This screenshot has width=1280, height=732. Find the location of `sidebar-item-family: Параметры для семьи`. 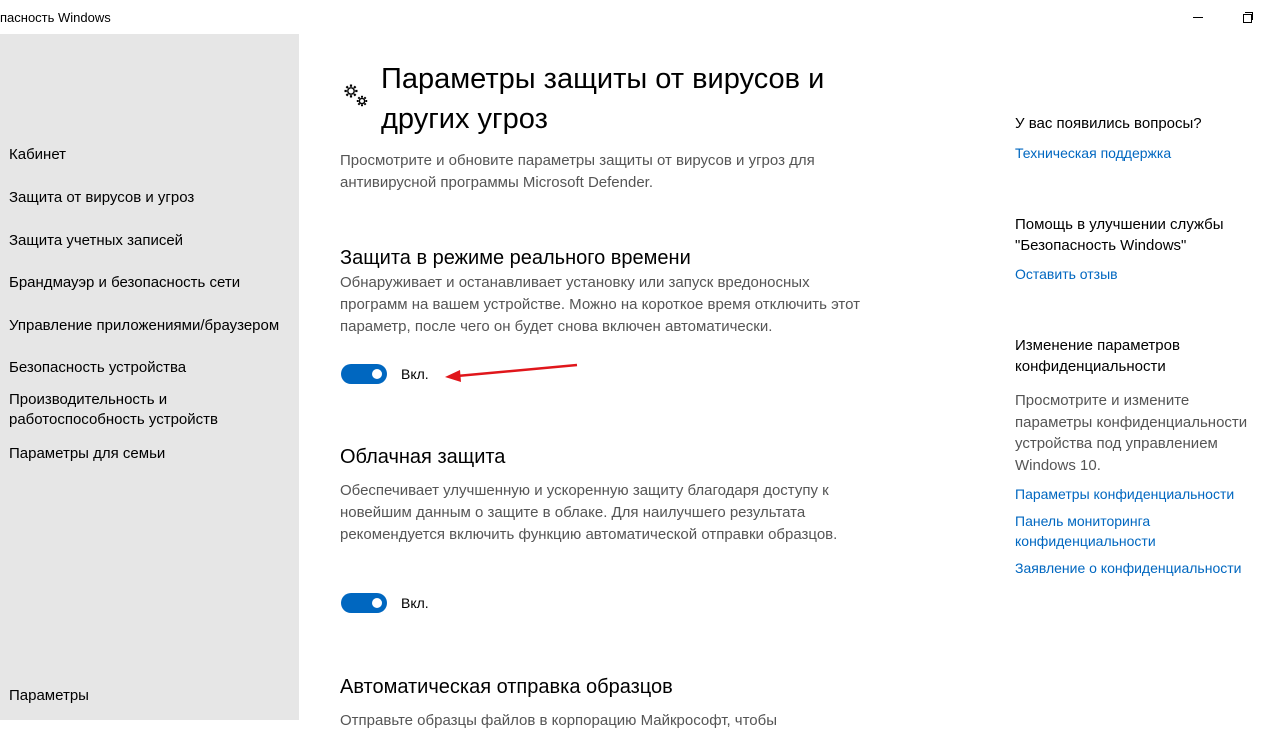

sidebar-item-family: Параметры для семьи is located at coordinates (151, 454).